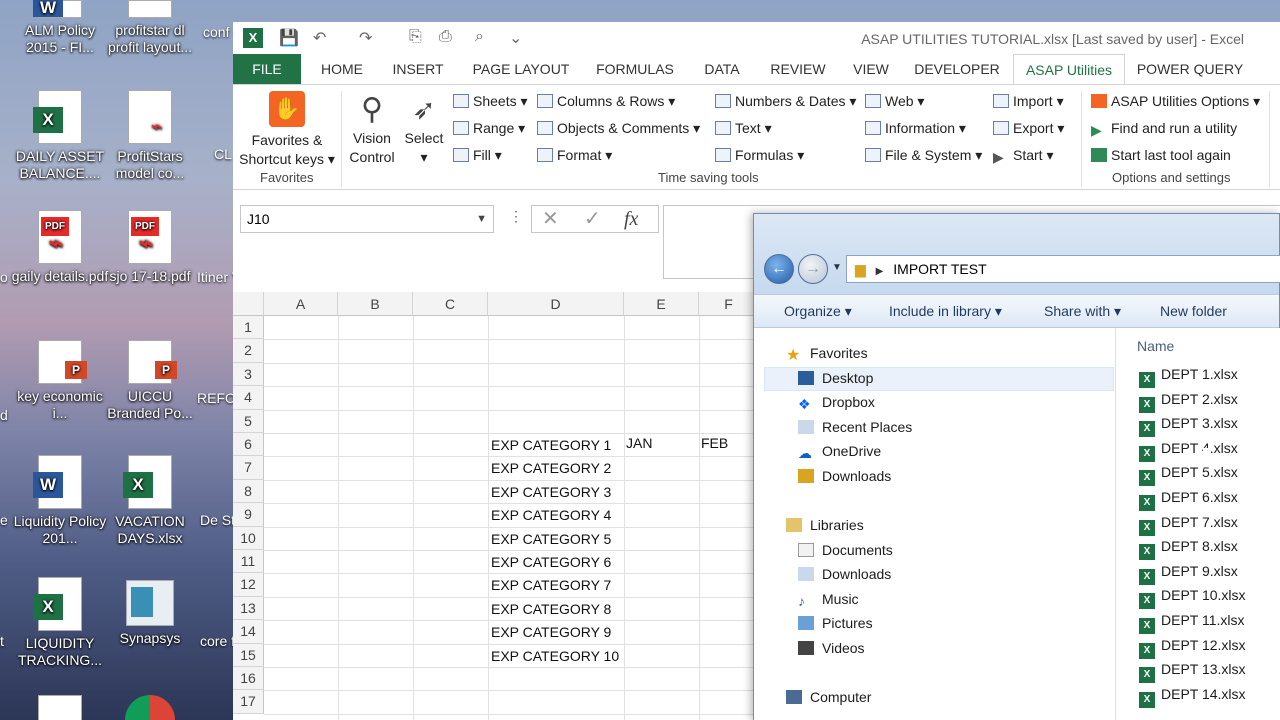  I want to click on tab-developer: DEVELOPER, so click(957, 69).